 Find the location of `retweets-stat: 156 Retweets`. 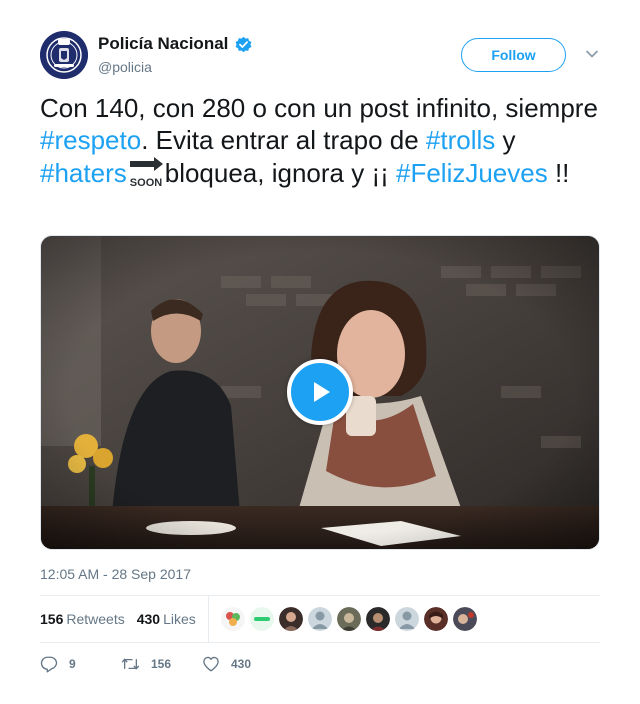

retweets-stat: 156 Retweets is located at coordinates (82, 619).